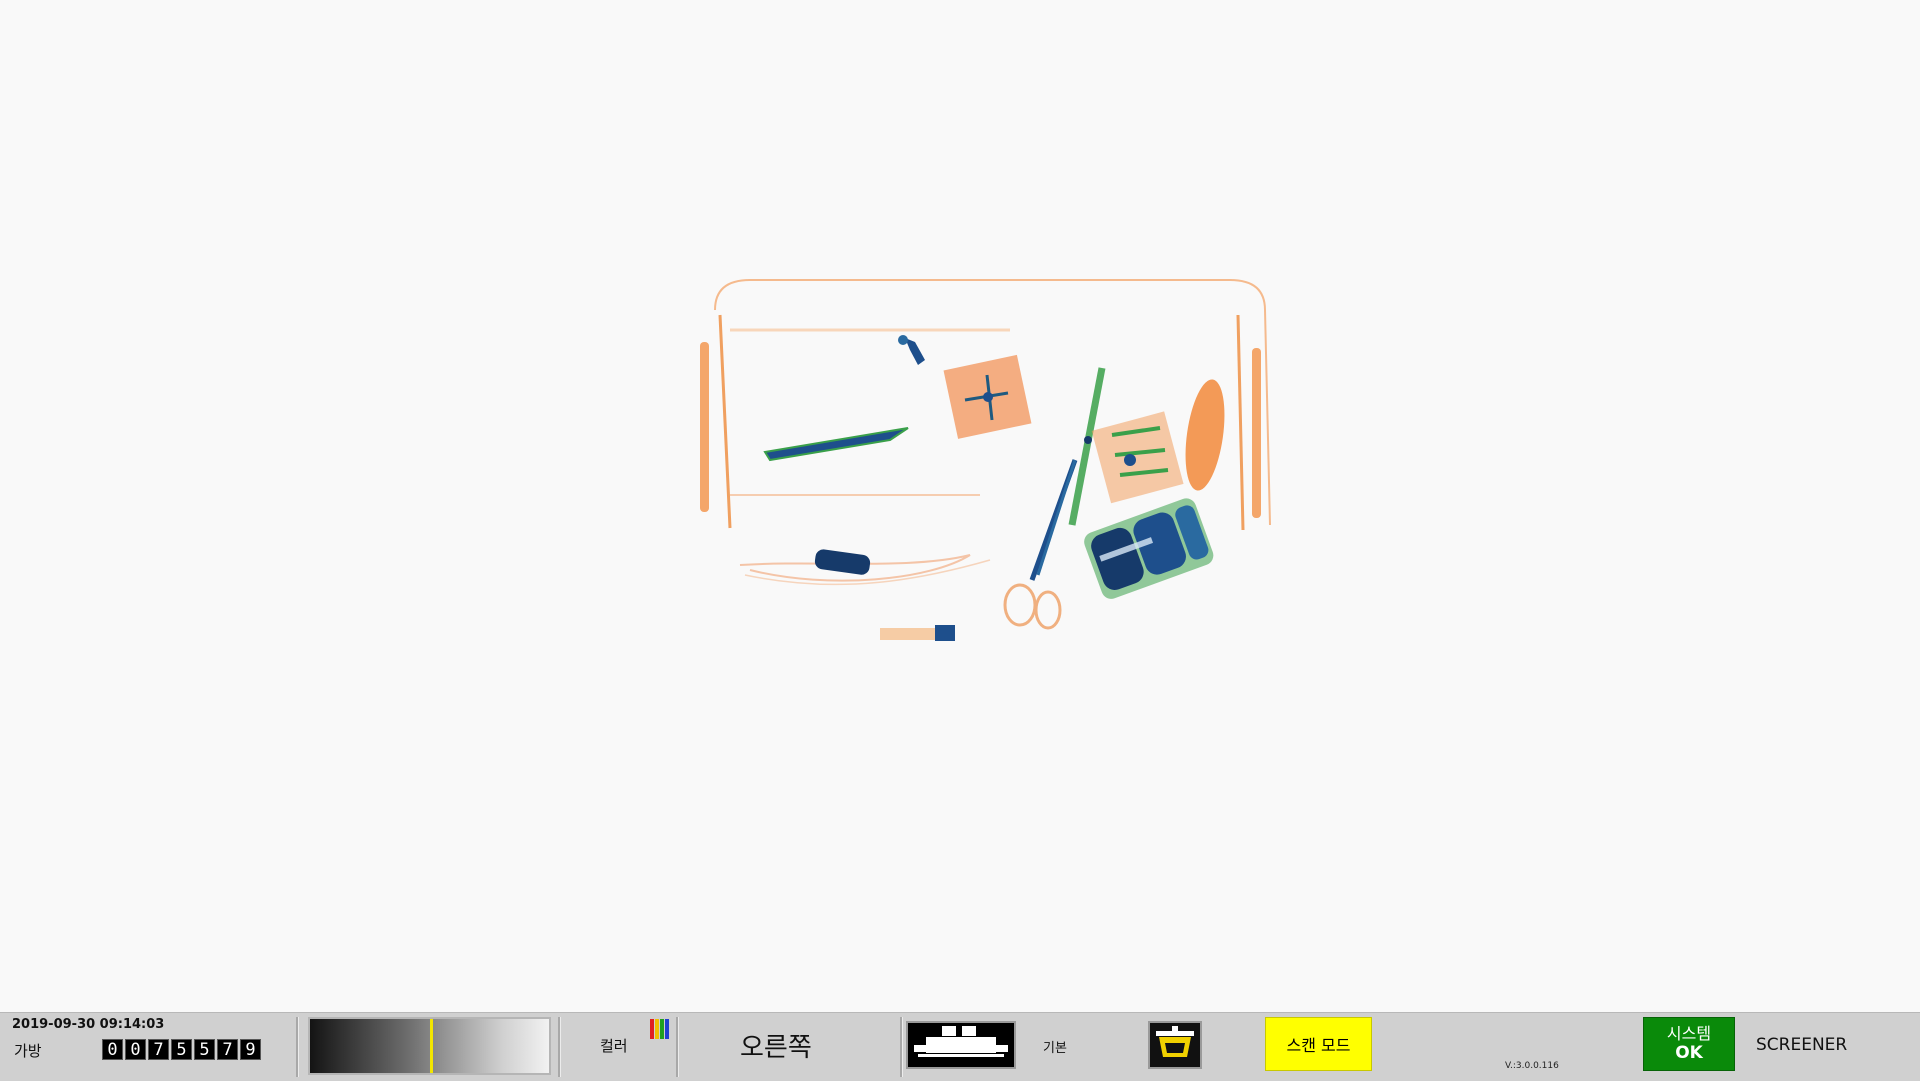 The image size is (1920, 1081). I want to click on bag-count-label: 가방, so click(28, 1051).